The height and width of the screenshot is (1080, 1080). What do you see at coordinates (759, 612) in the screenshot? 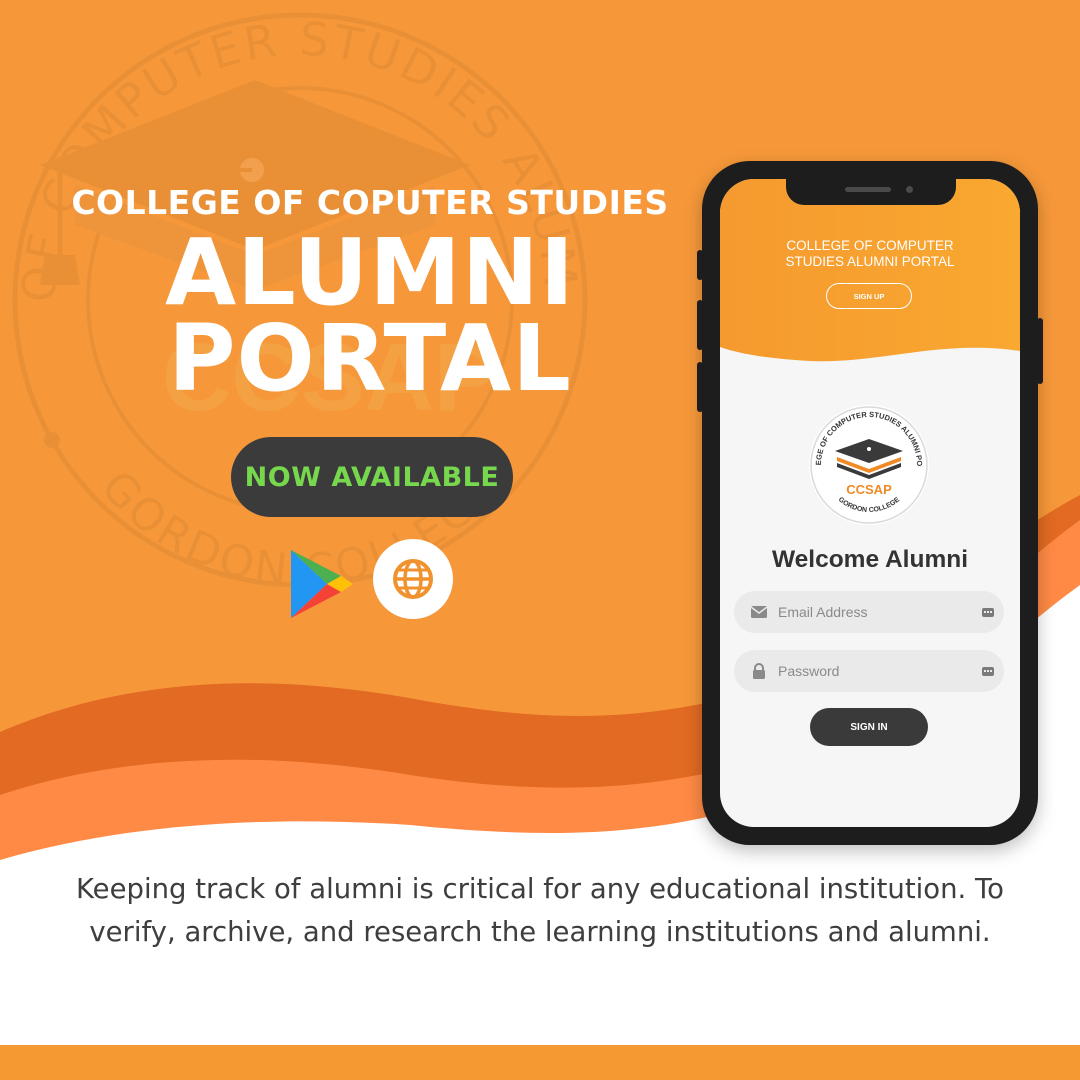
I see `mail-icon` at bounding box center [759, 612].